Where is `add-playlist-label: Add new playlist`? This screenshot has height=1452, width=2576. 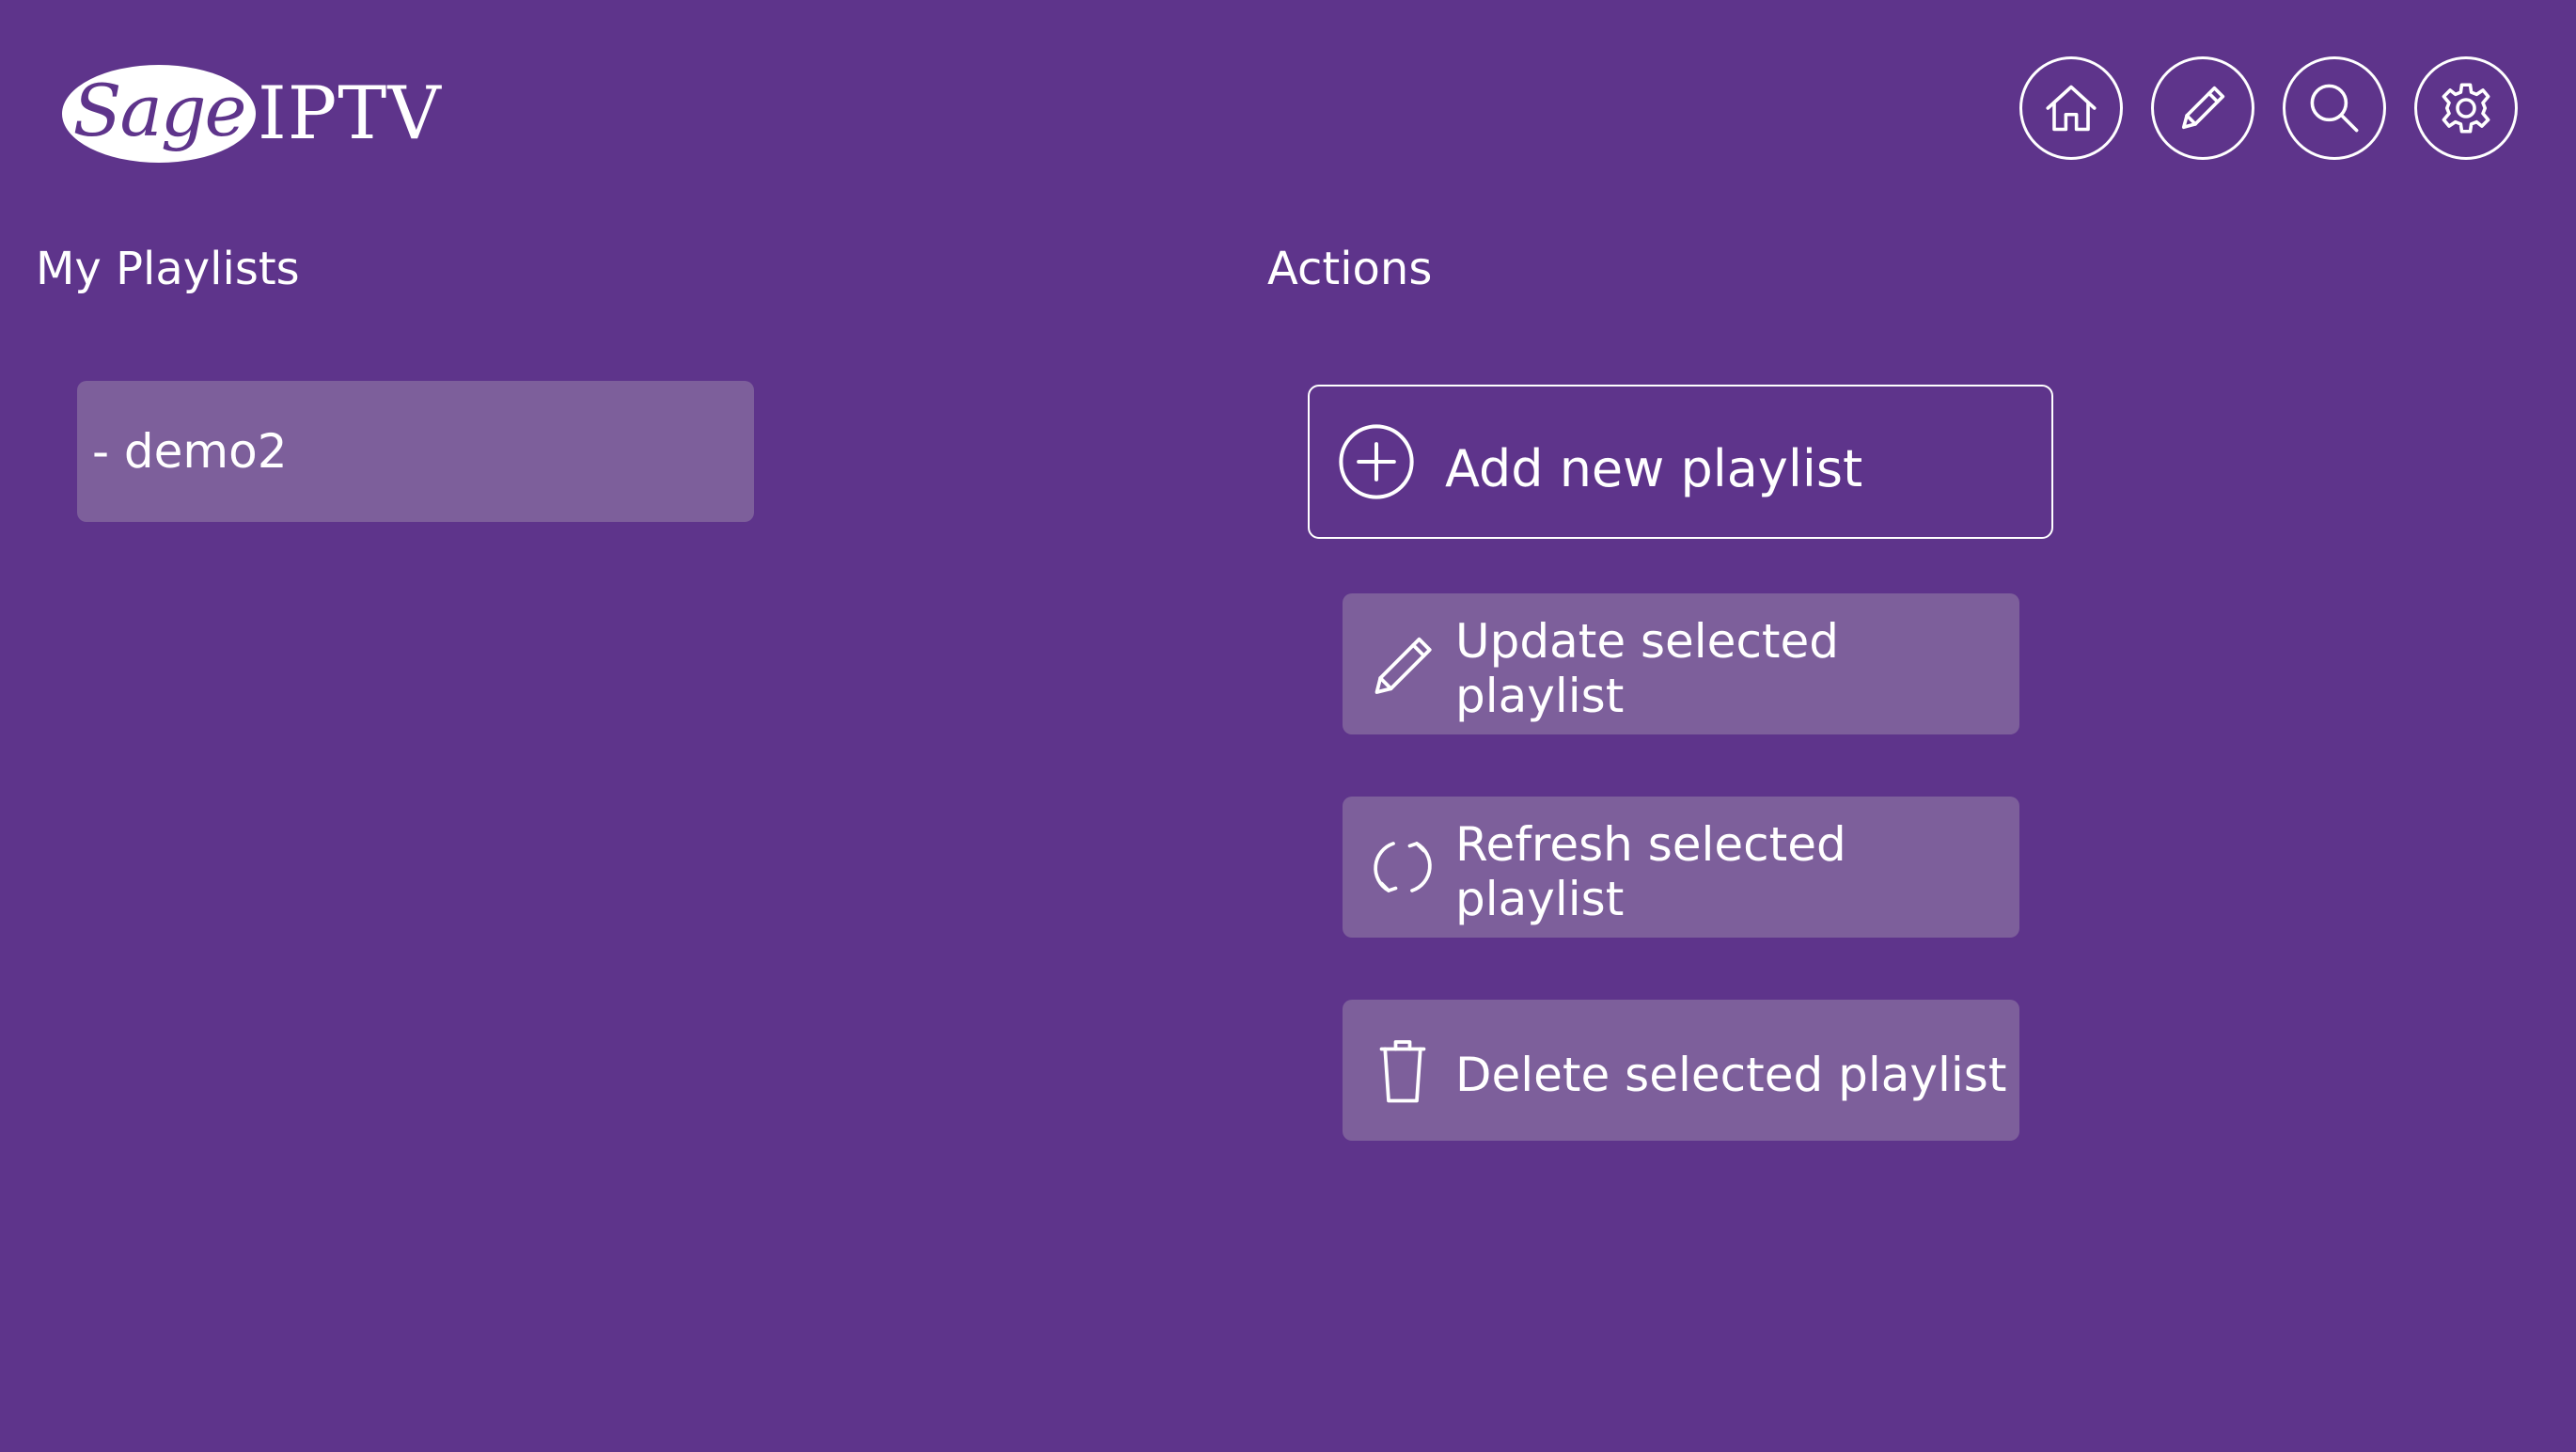
add-playlist-label: Add new playlist is located at coordinates (1654, 468).